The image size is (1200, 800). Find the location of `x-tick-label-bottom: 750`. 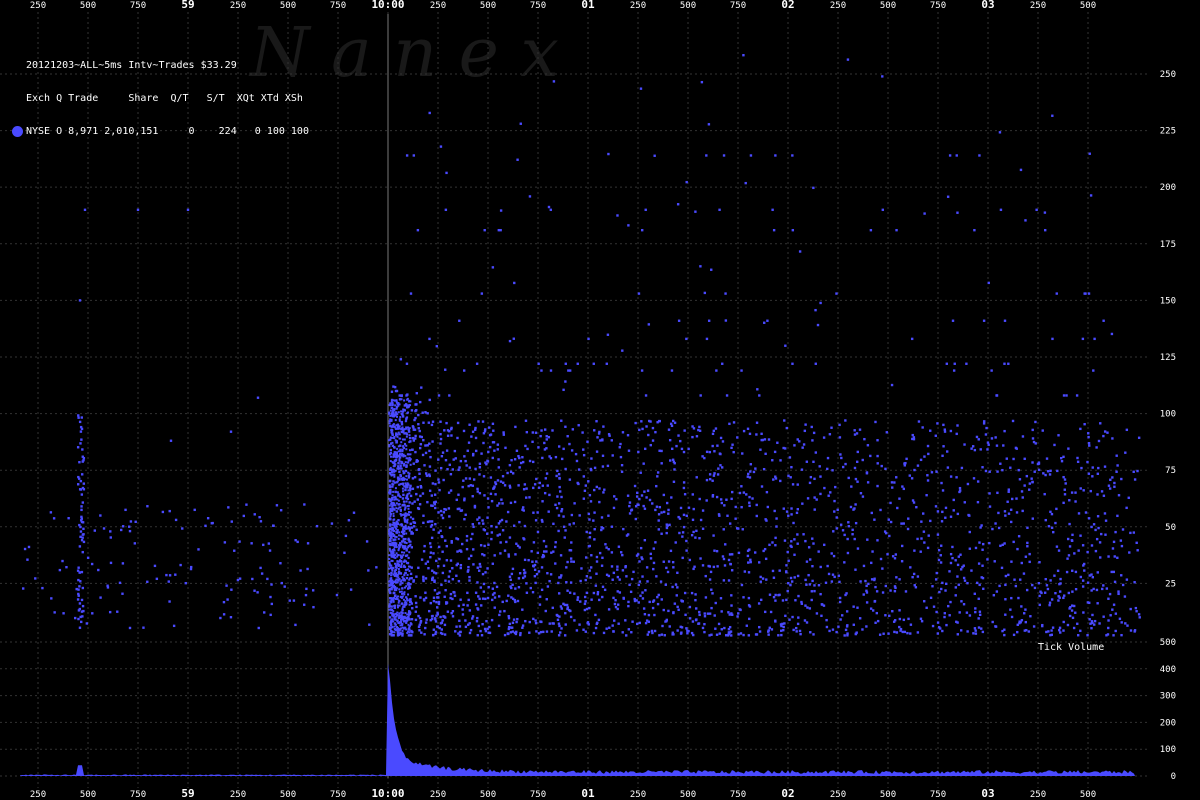

x-tick-label-bottom: 750 is located at coordinates (938, 795).